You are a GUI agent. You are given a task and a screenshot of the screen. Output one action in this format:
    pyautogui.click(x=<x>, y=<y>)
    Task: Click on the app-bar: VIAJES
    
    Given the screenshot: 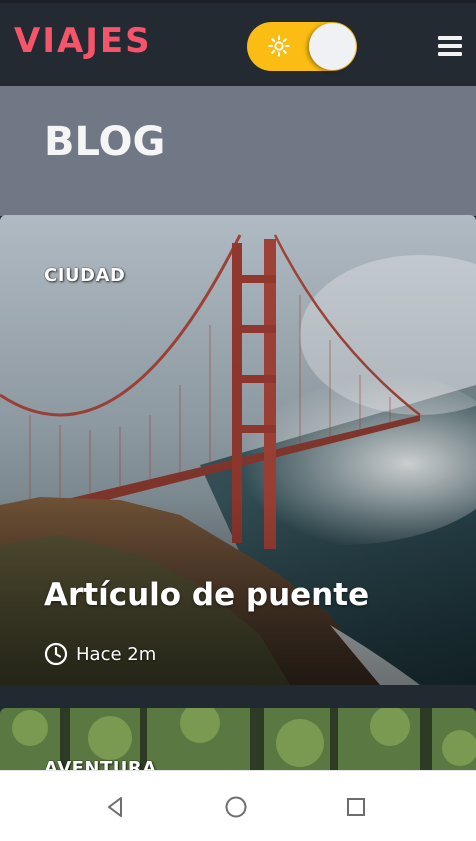 What is the action you would take?
    pyautogui.click(x=238, y=43)
    